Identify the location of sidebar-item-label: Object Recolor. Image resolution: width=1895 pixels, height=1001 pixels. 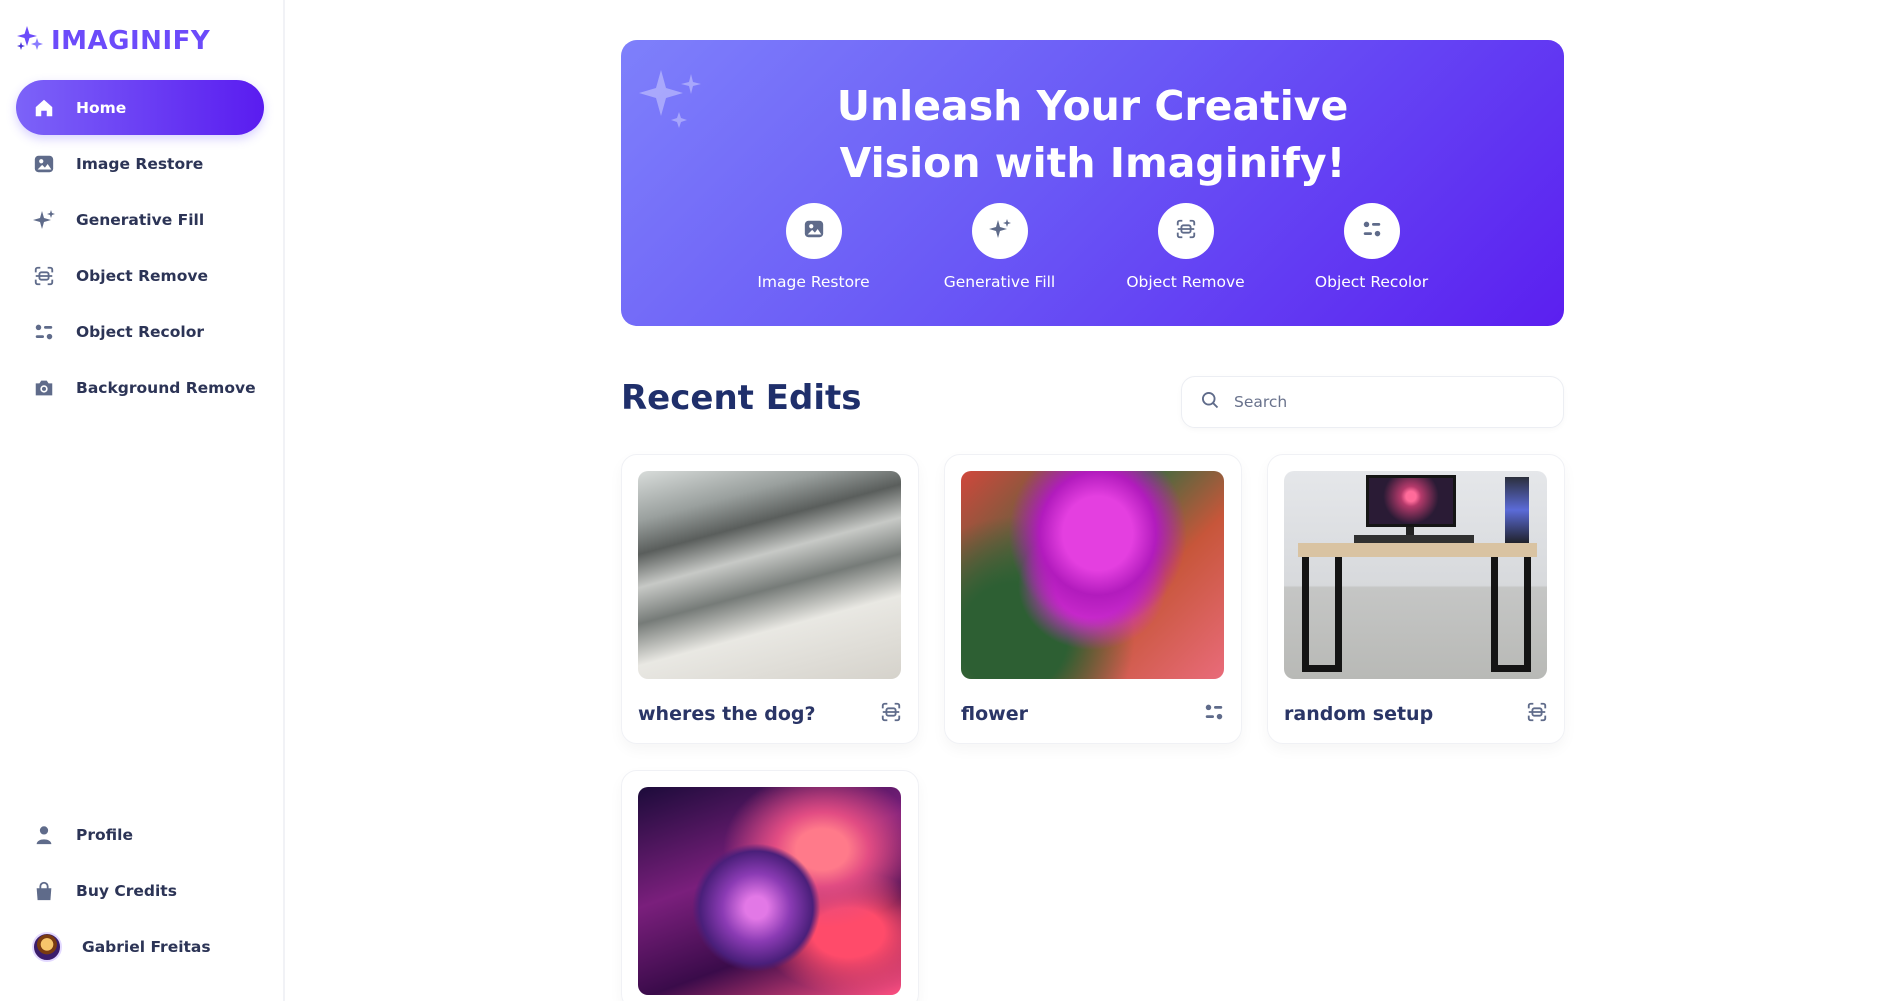
(140, 331).